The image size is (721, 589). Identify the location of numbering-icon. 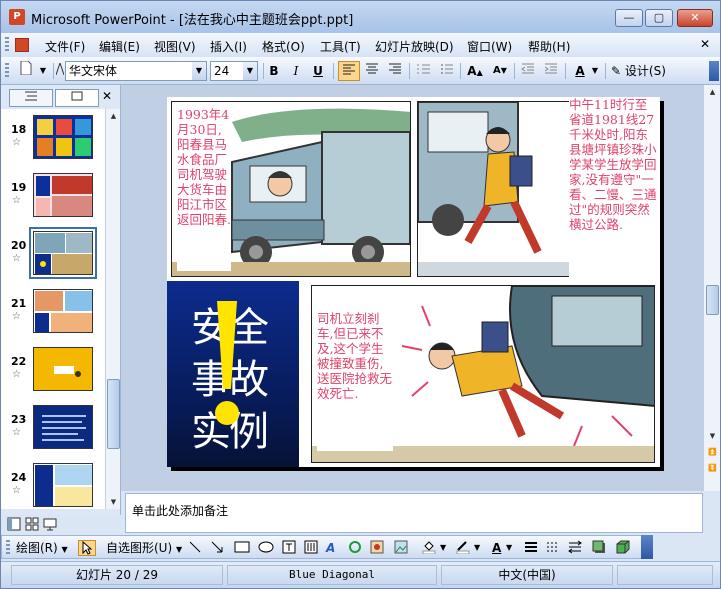
(424, 71).